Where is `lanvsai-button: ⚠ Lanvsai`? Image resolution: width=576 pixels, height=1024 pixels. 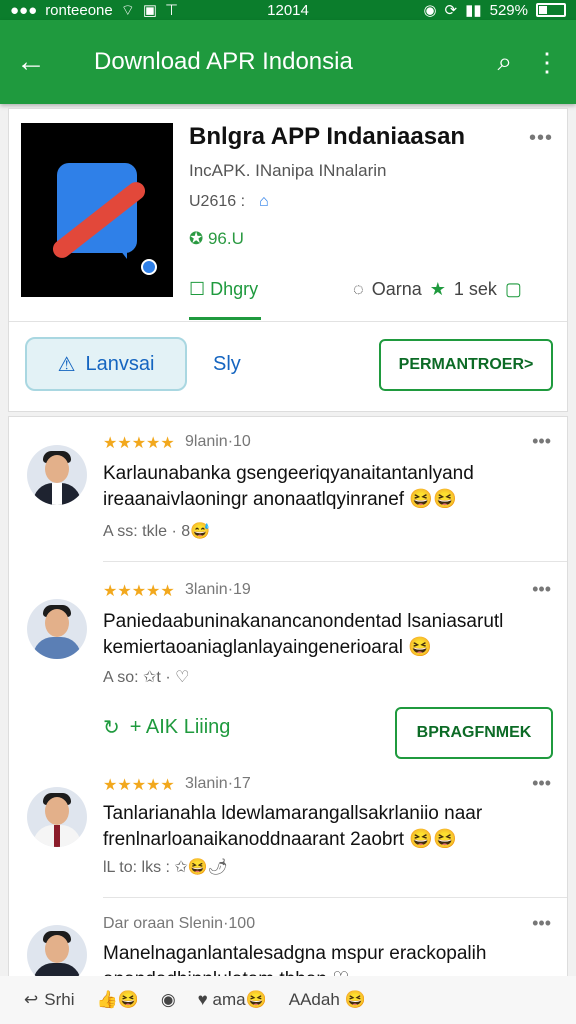 lanvsai-button: ⚠ Lanvsai is located at coordinates (106, 364).